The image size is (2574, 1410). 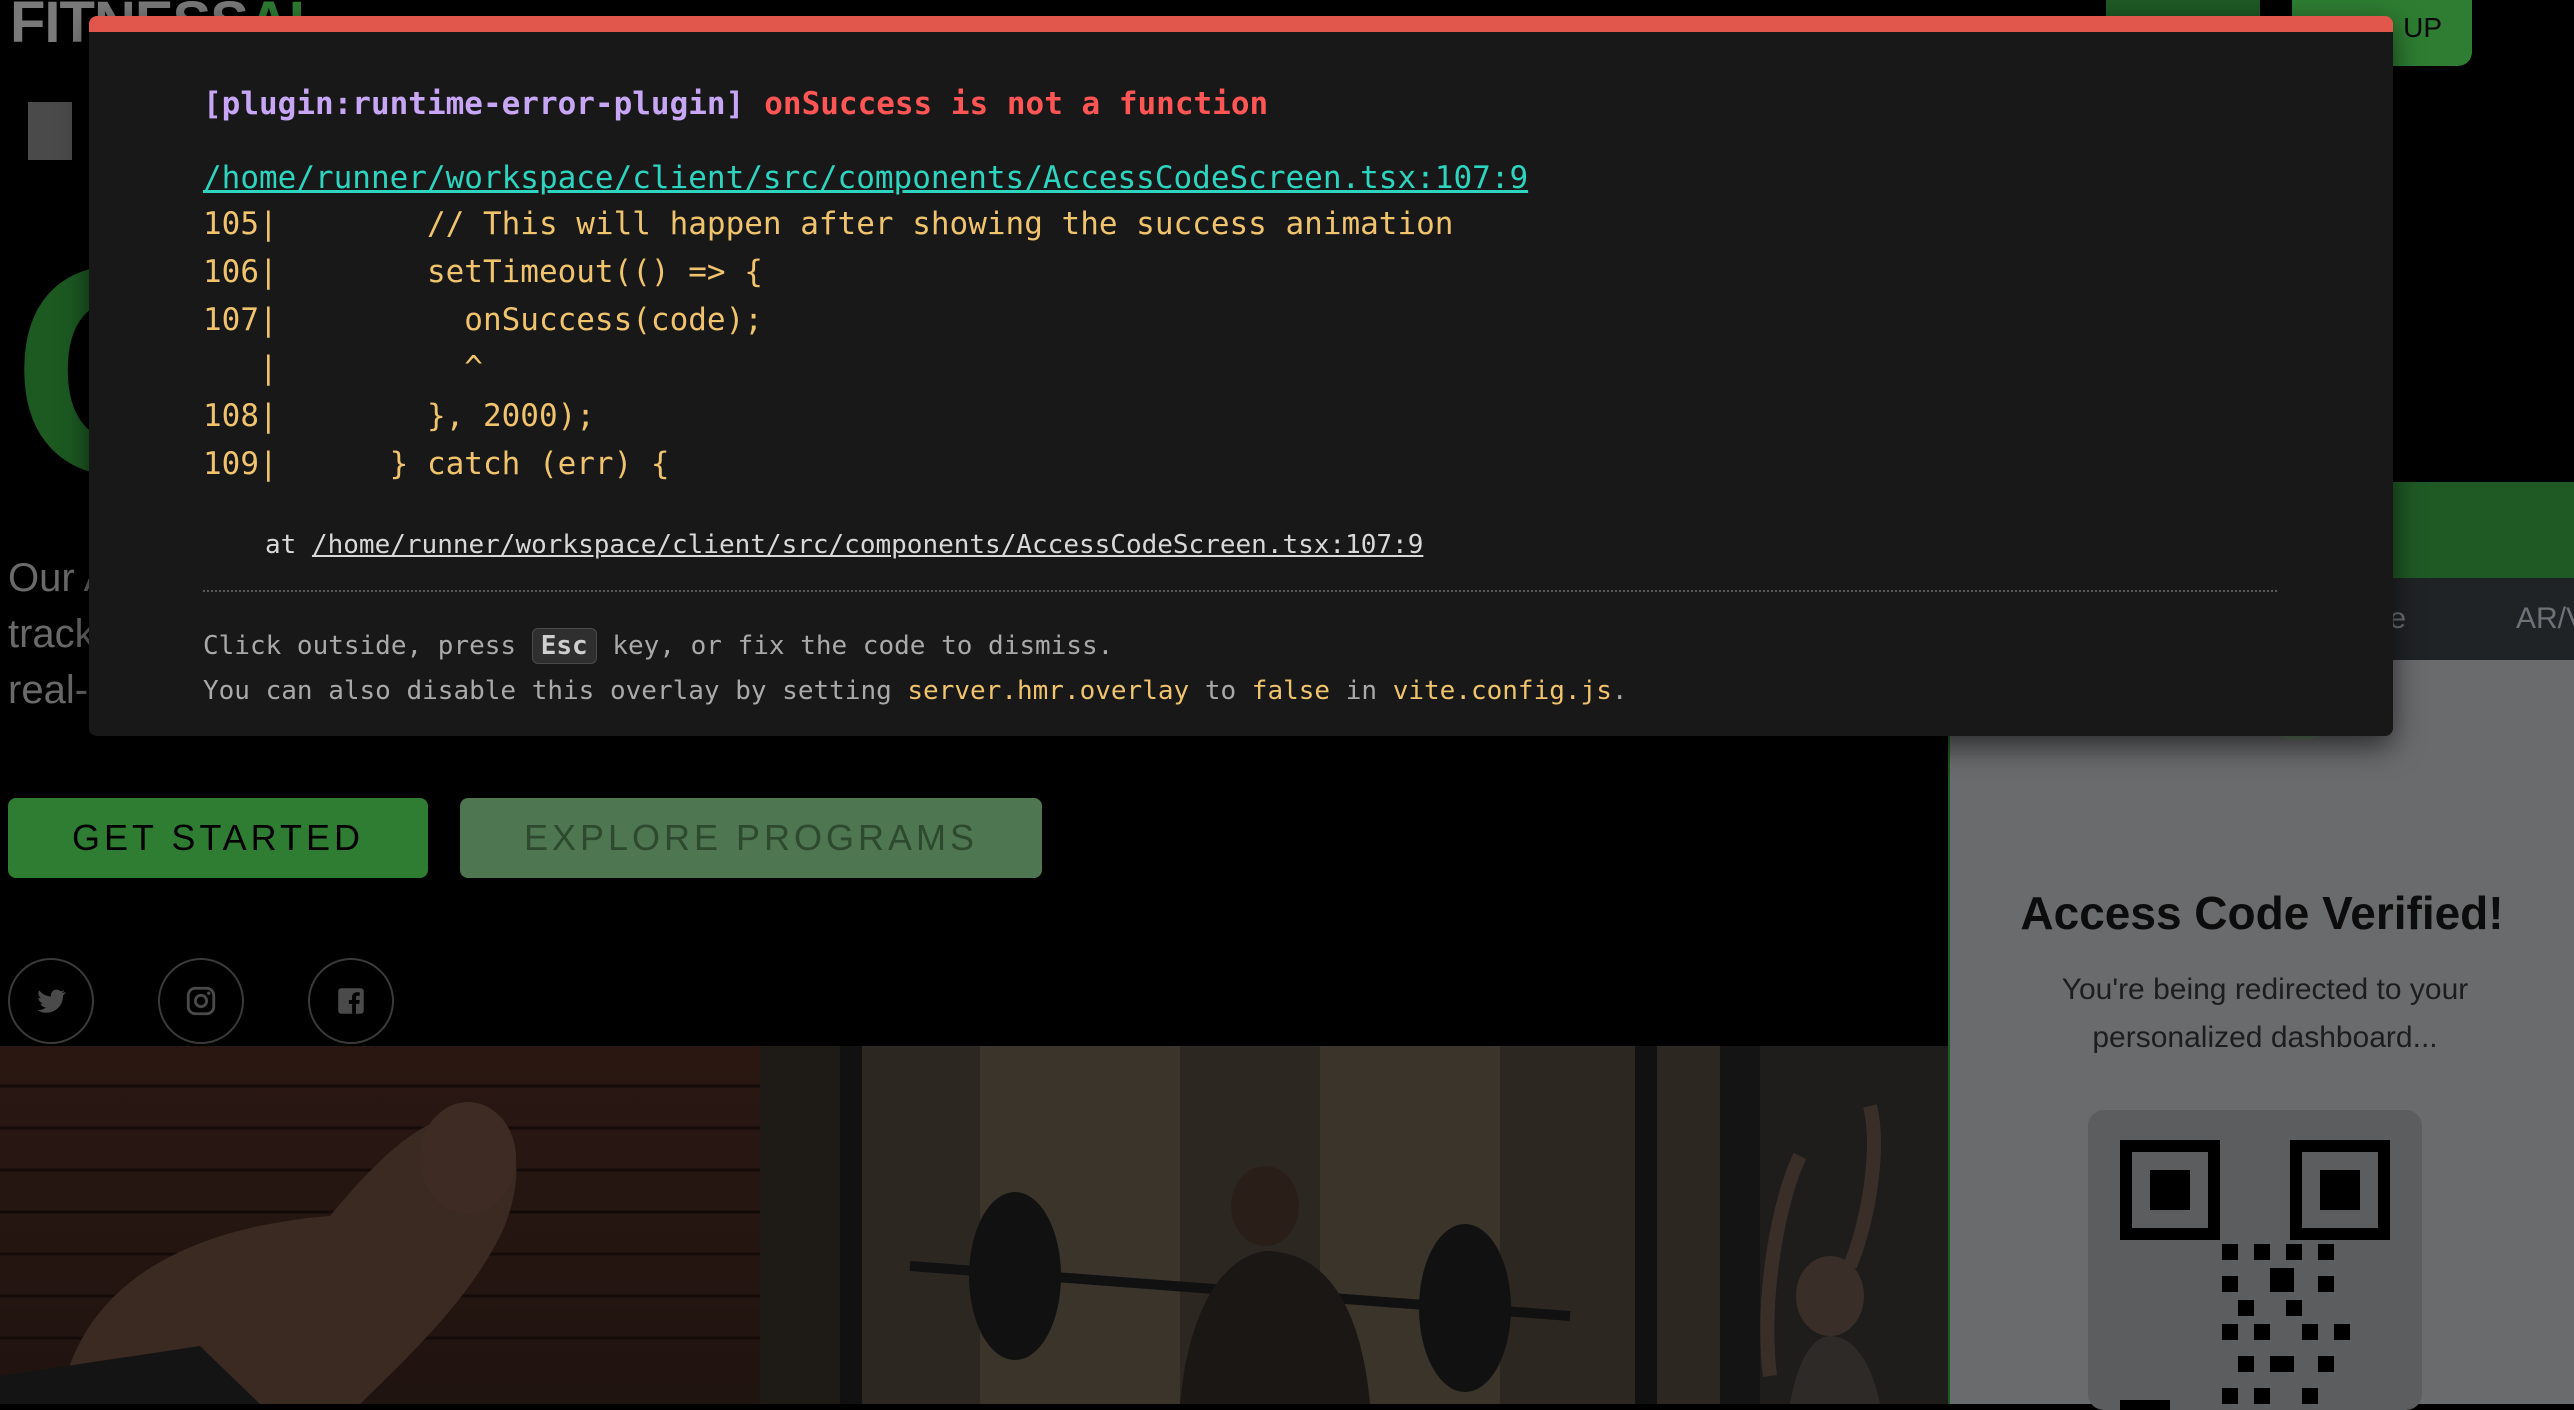 I want to click on twitter-icon, so click(x=51, y=1001).